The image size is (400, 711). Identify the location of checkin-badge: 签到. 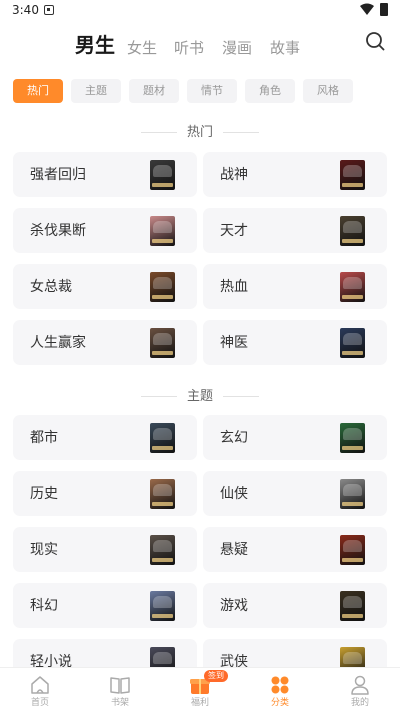
(216, 676).